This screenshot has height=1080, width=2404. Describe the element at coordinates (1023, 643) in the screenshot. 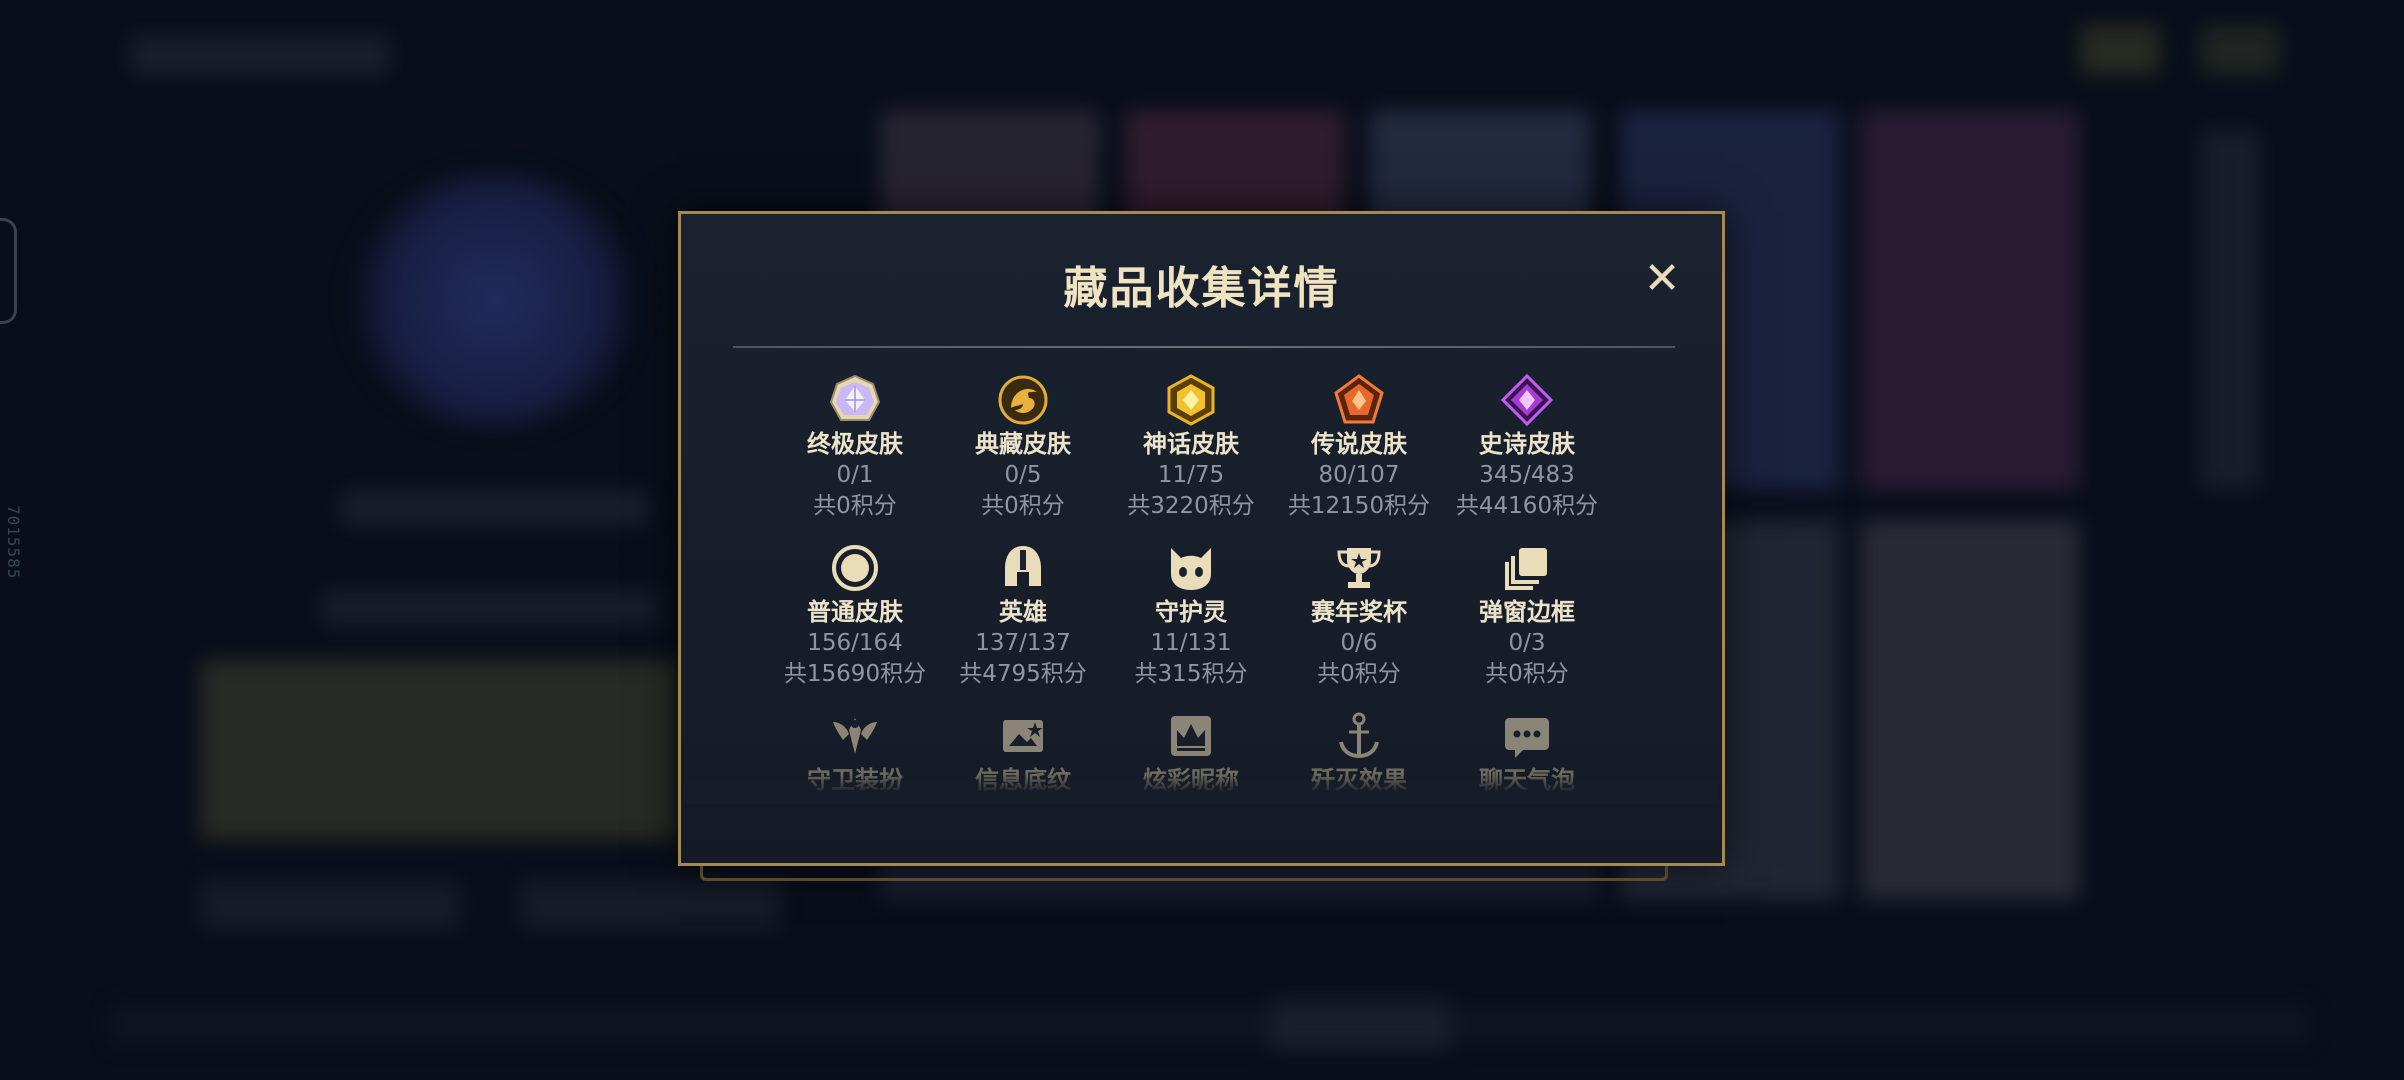

I see `item-count: 137/137` at that location.